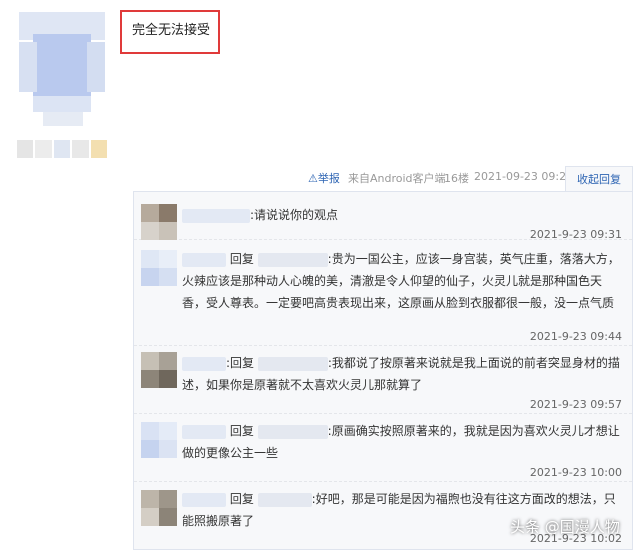 The width and height of the screenshot is (640, 550). I want to click on reply-time: 2021-9-23 09:44, so click(575, 336).